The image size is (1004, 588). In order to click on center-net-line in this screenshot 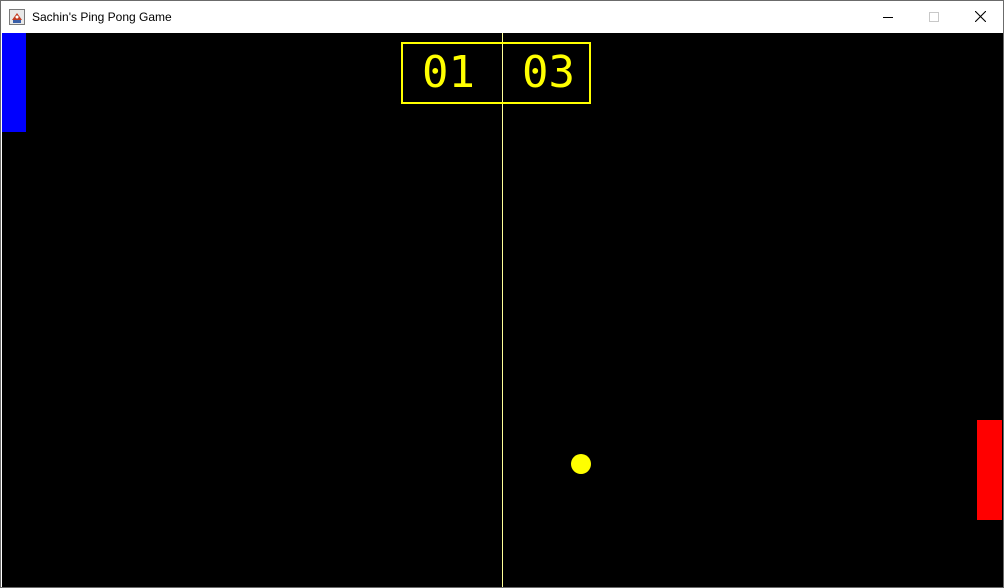, I will do `click(502, 310)`.